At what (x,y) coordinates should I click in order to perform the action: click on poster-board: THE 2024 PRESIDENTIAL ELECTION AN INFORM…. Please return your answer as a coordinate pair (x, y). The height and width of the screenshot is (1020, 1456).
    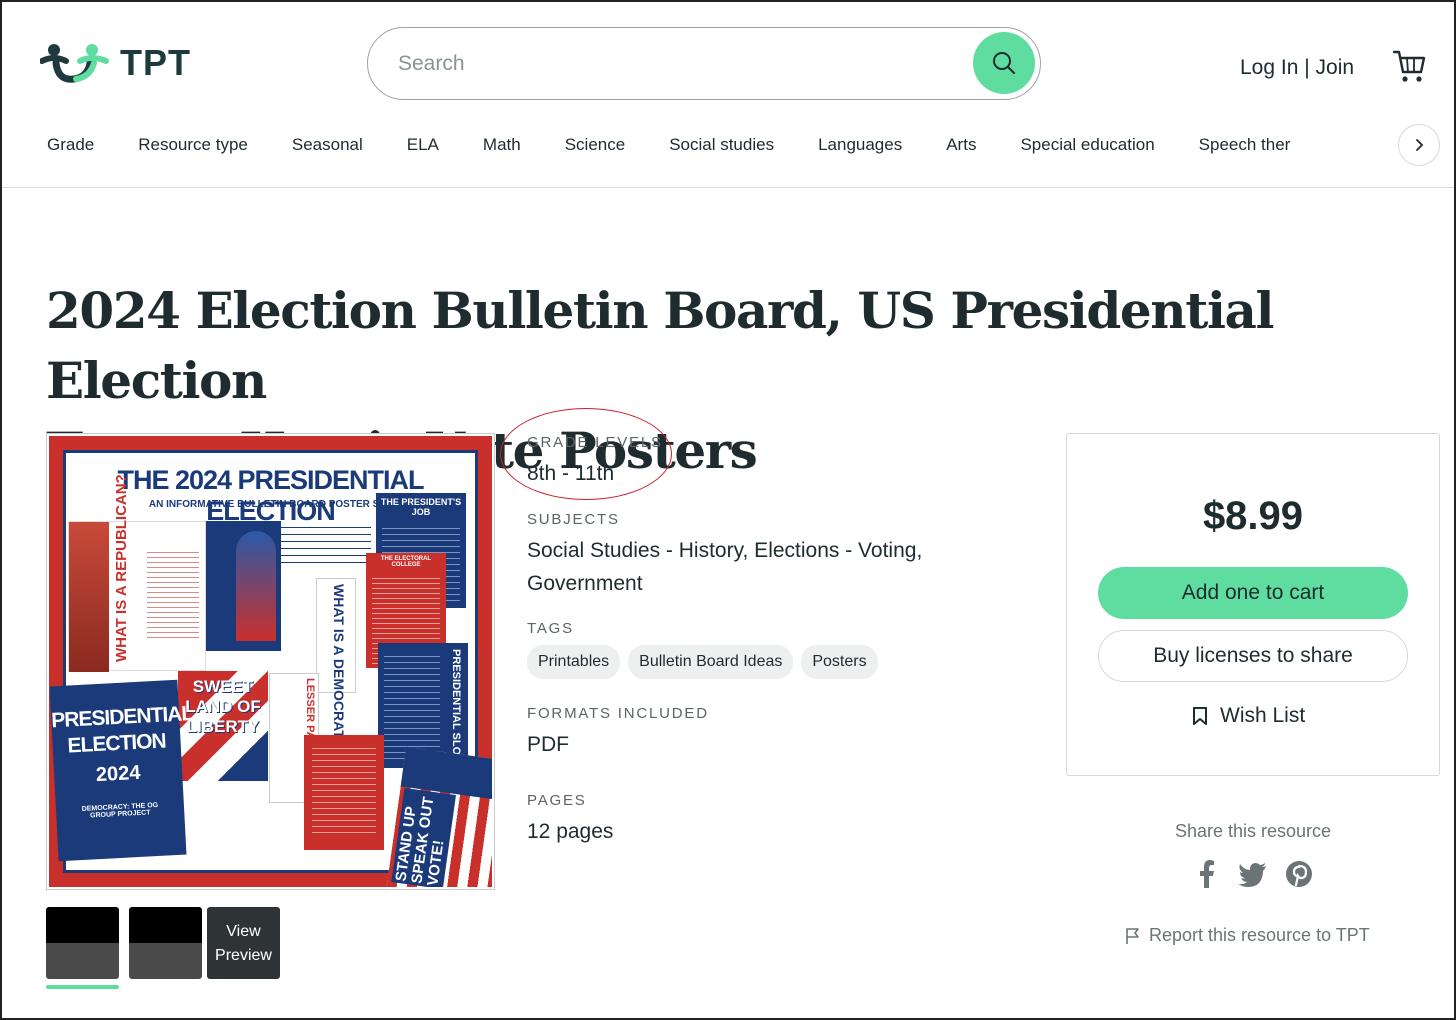
    Looking at the image, I should click on (270, 668).